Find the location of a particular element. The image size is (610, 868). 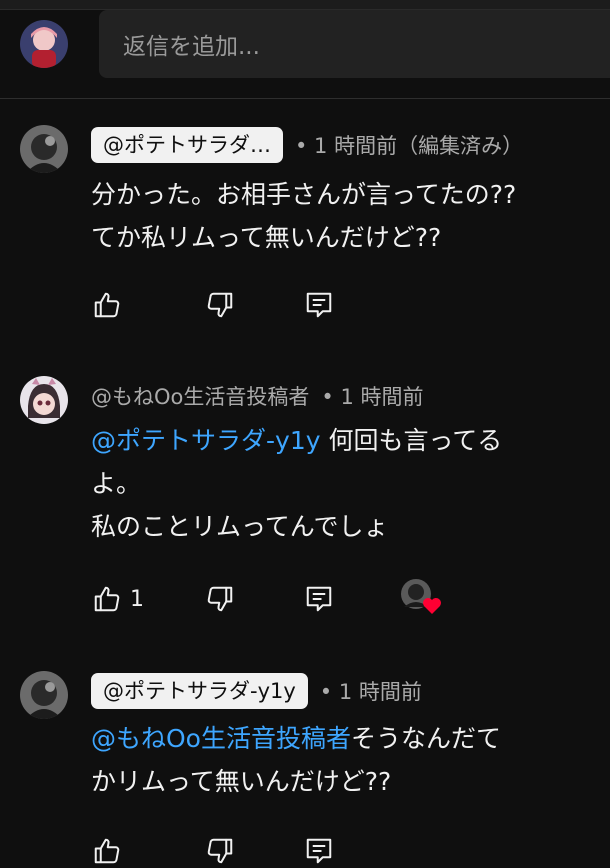

mention-link: @ポテトサラダ-y1y is located at coordinates (206, 440).